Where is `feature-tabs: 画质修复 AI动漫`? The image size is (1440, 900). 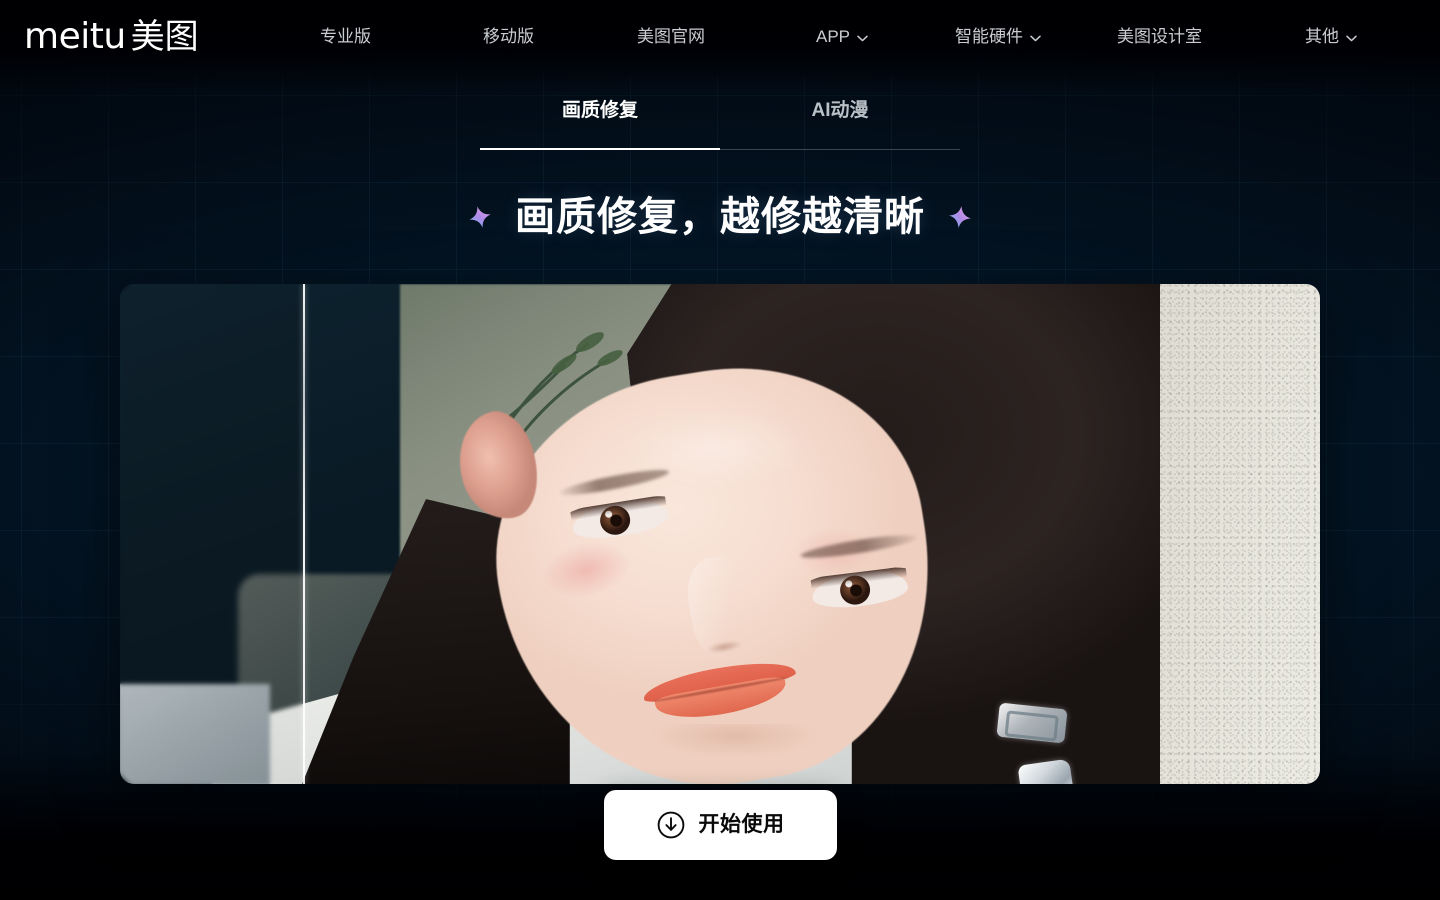
feature-tabs: 画质修复 AI动漫 is located at coordinates (720, 124).